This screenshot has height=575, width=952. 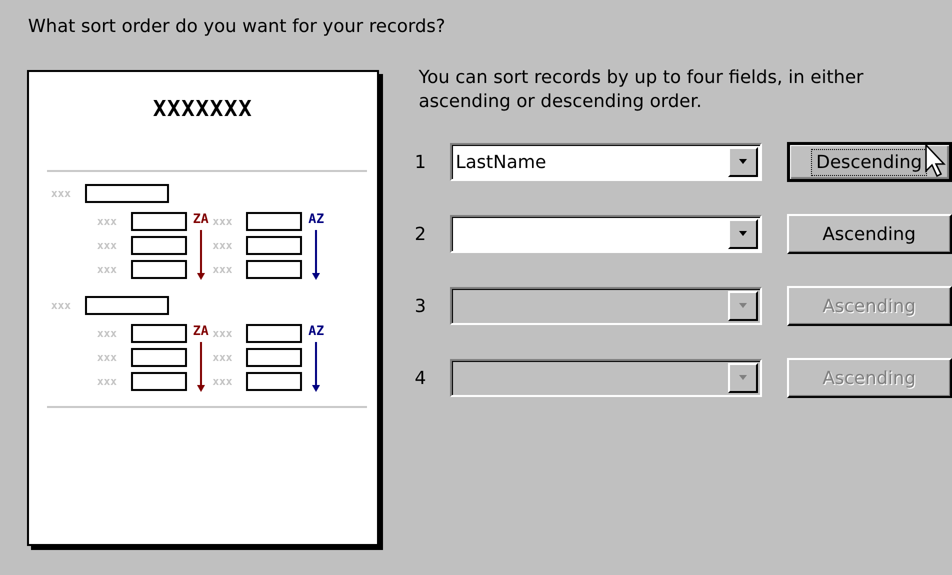 I want to click on sort-direction-button: Ascending, so click(x=869, y=234).